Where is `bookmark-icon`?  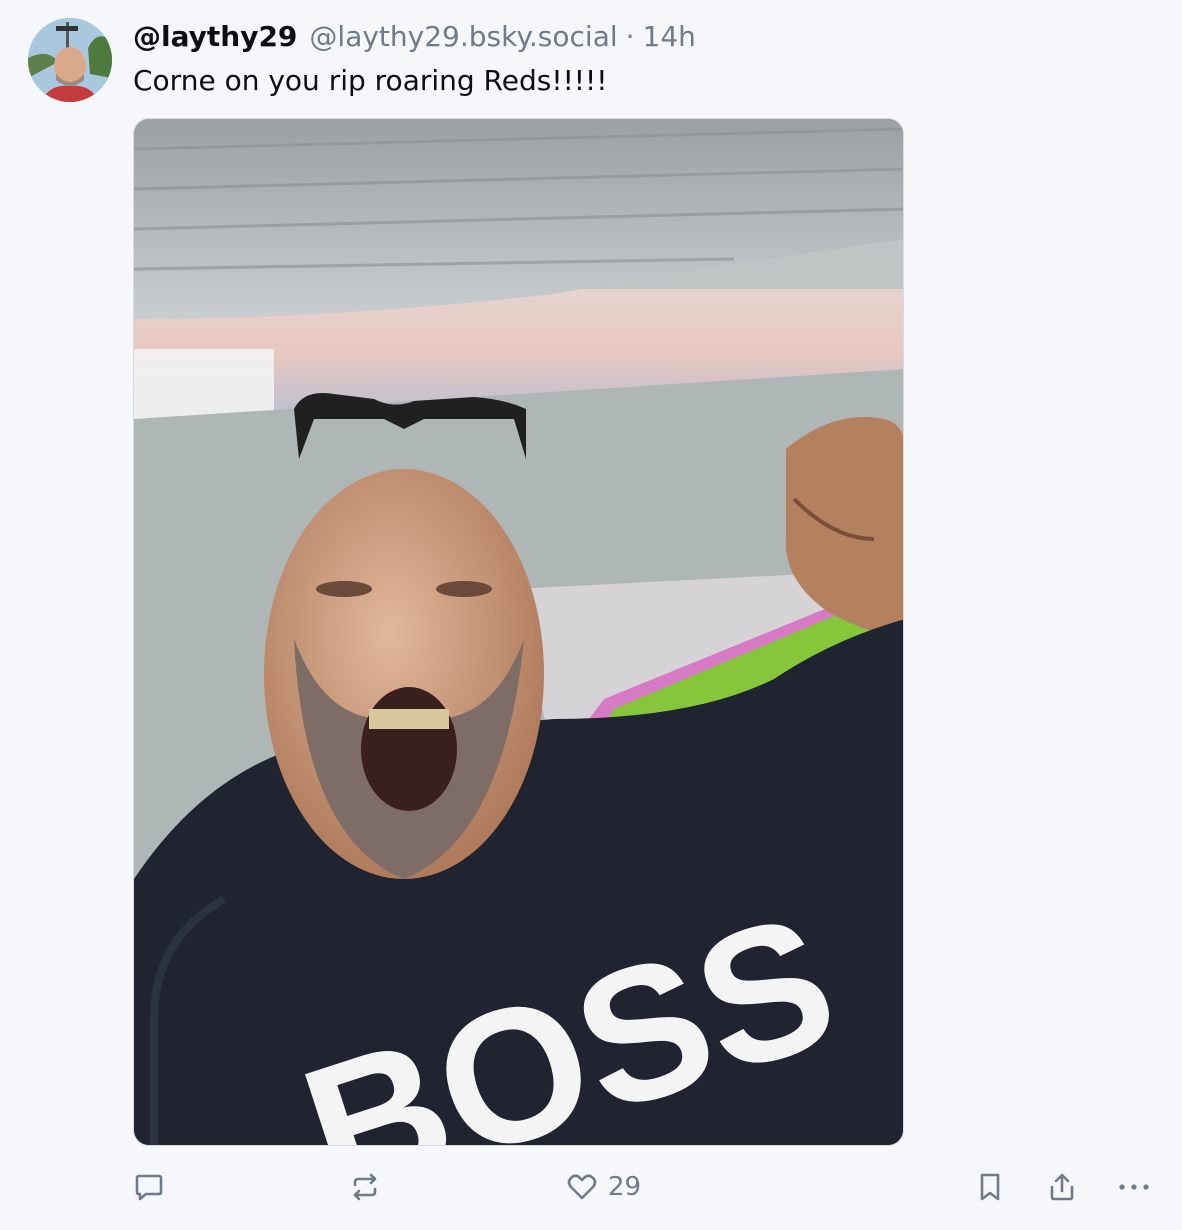
bookmark-icon is located at coordinates (990, 1187).